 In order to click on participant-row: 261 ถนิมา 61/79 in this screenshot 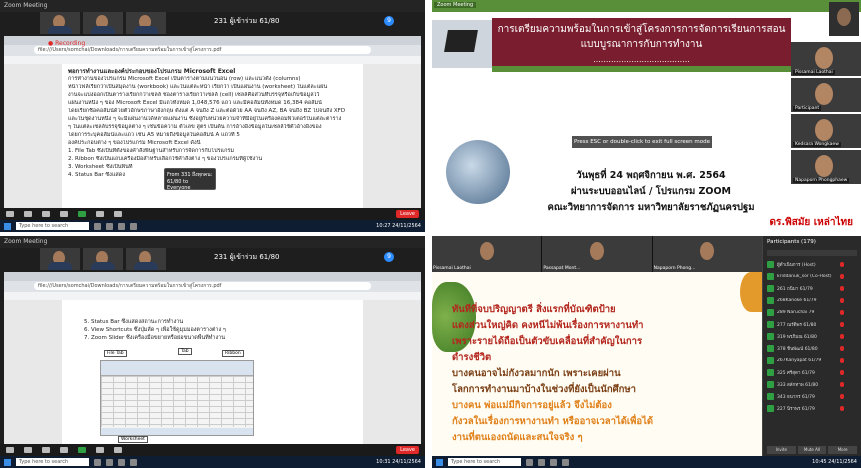, I will do `click(812, 288)`.